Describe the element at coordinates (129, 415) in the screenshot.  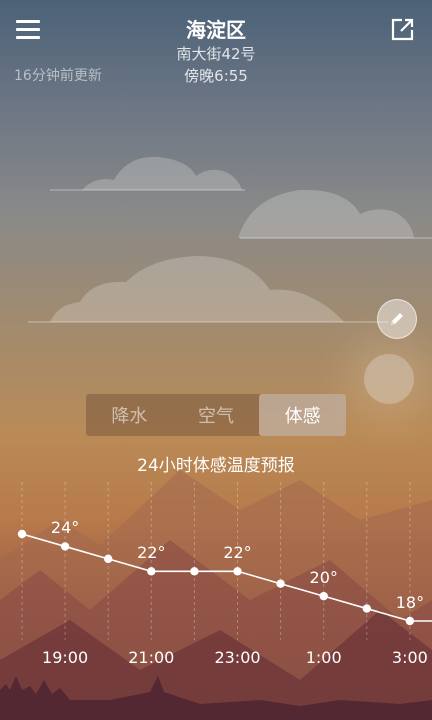
I see `tab-precipitation: 降水` at that location.